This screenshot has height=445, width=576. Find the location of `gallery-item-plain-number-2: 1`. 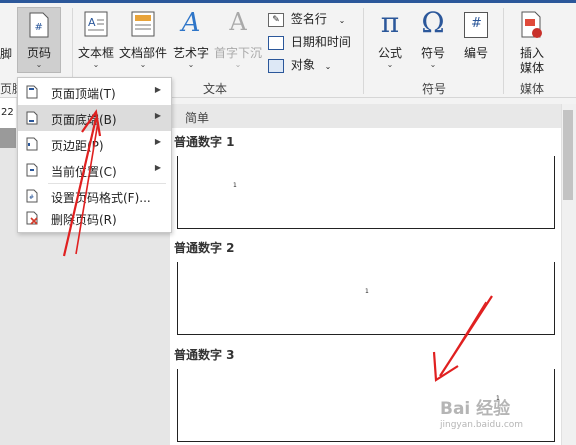

gallery-item-plain-number-2: 1 is located at coordinates (366, 298).